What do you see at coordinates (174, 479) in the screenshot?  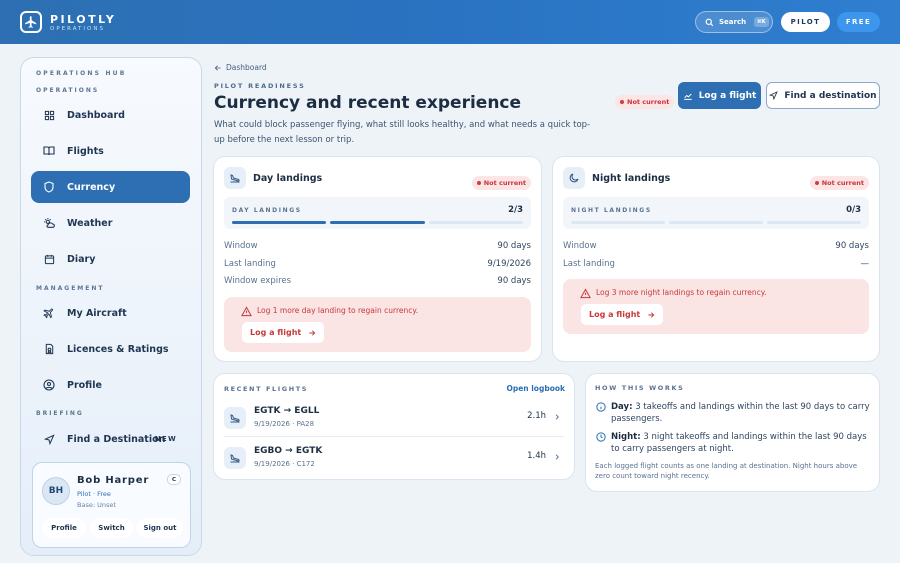 I see `user-chip: C` at bounding box center [174, 479].